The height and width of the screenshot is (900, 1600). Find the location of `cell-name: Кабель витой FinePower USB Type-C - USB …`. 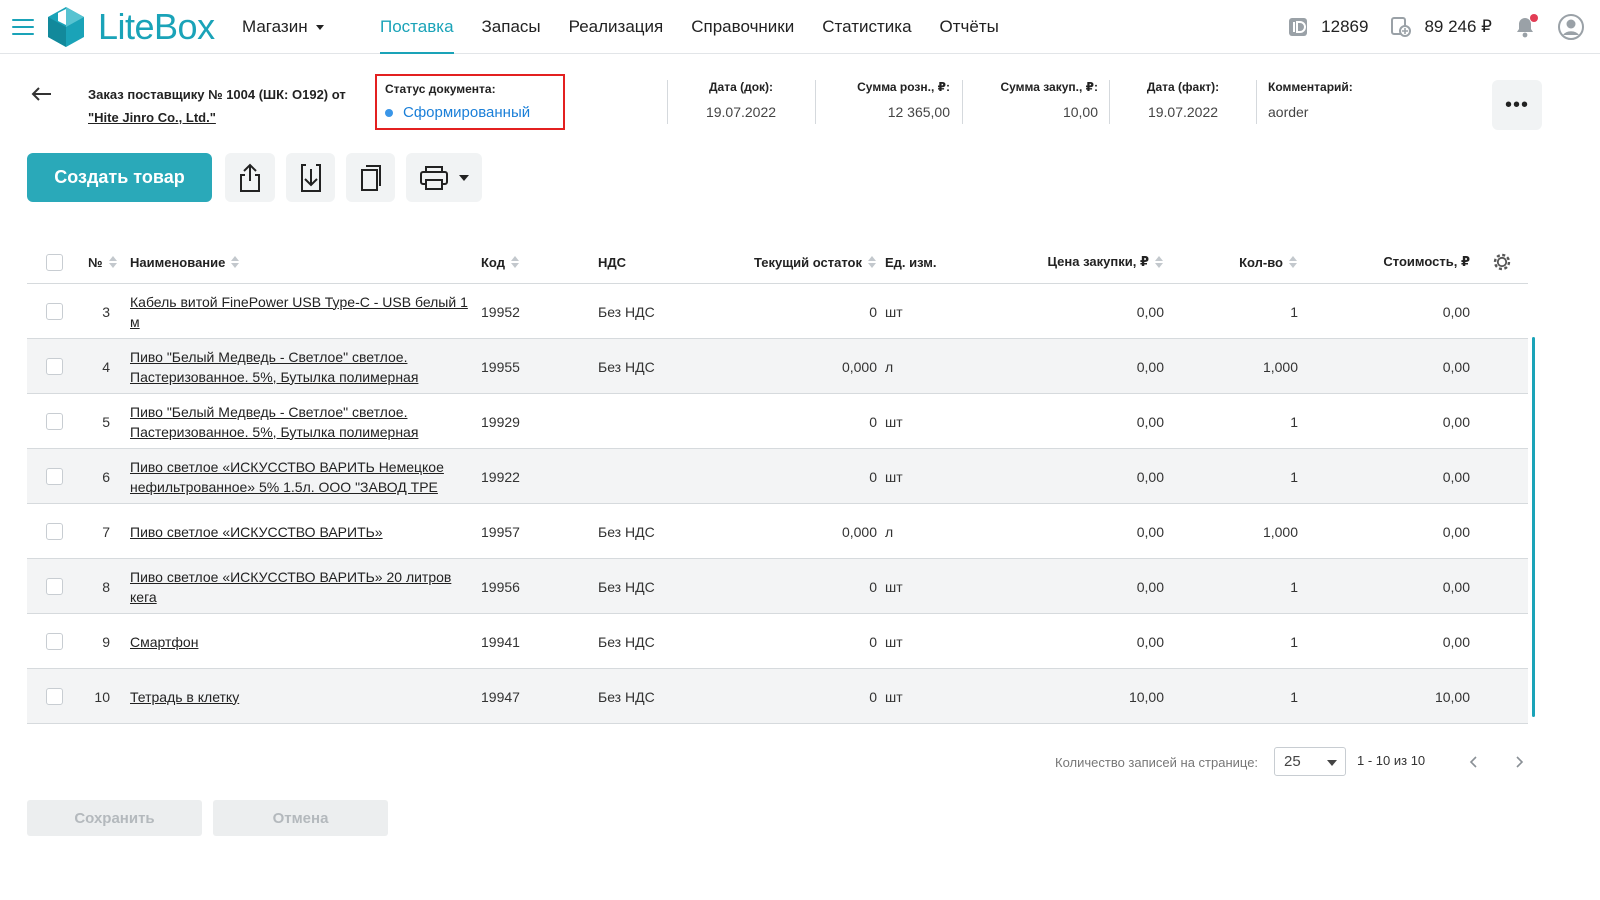

cell-name: Кабель витой FinePower USB Type-C - USB … is located at coordinates (302, 311).